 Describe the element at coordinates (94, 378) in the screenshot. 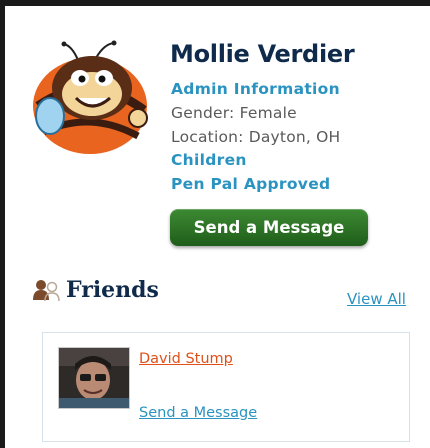

I see `friend-avatar` at that location.